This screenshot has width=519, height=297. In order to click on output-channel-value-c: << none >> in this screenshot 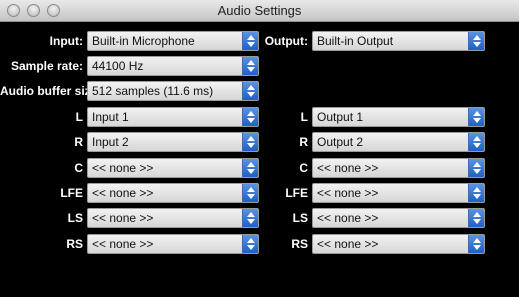, I will do `click(348, 168)`.